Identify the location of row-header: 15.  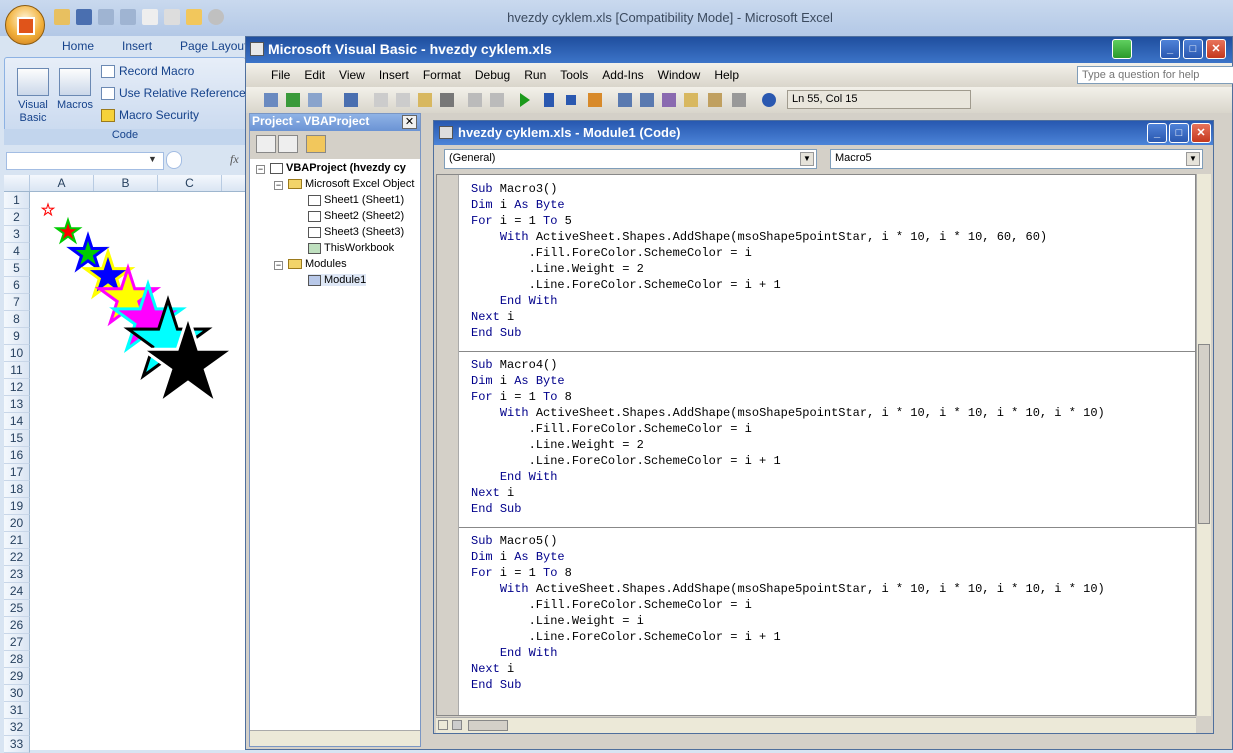
(17, 438).